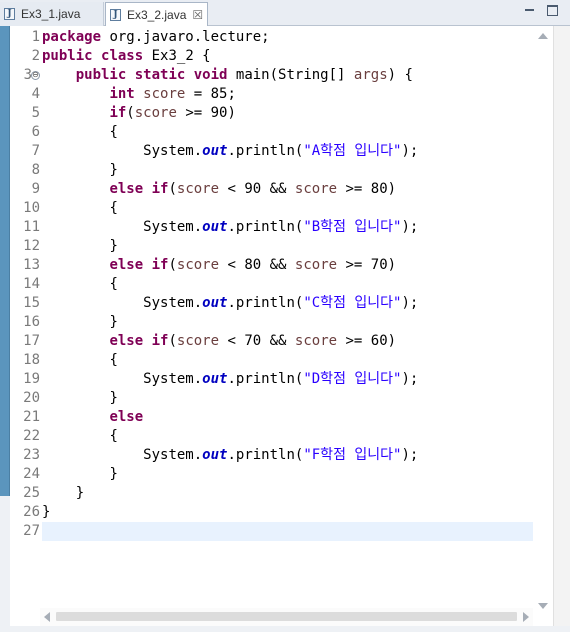  Describe the element at coordinates (31, 341) in the screenshot. I see `line-number: 17` at that location.